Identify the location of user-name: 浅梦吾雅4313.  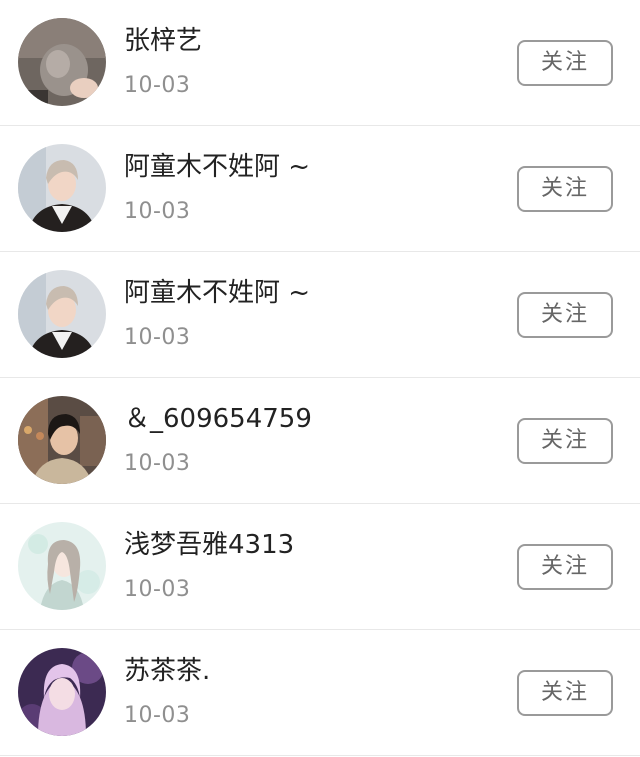
(209, 545).